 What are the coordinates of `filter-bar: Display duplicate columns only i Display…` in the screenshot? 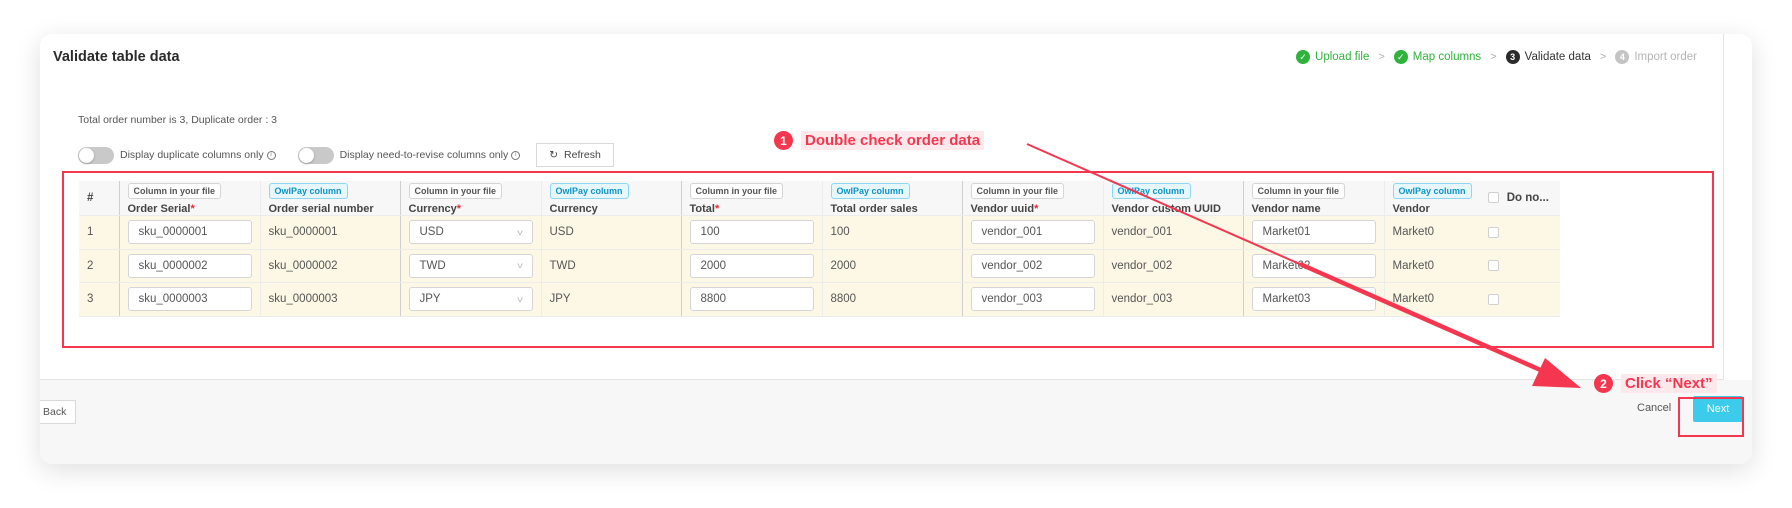 It's located at (346, 155).